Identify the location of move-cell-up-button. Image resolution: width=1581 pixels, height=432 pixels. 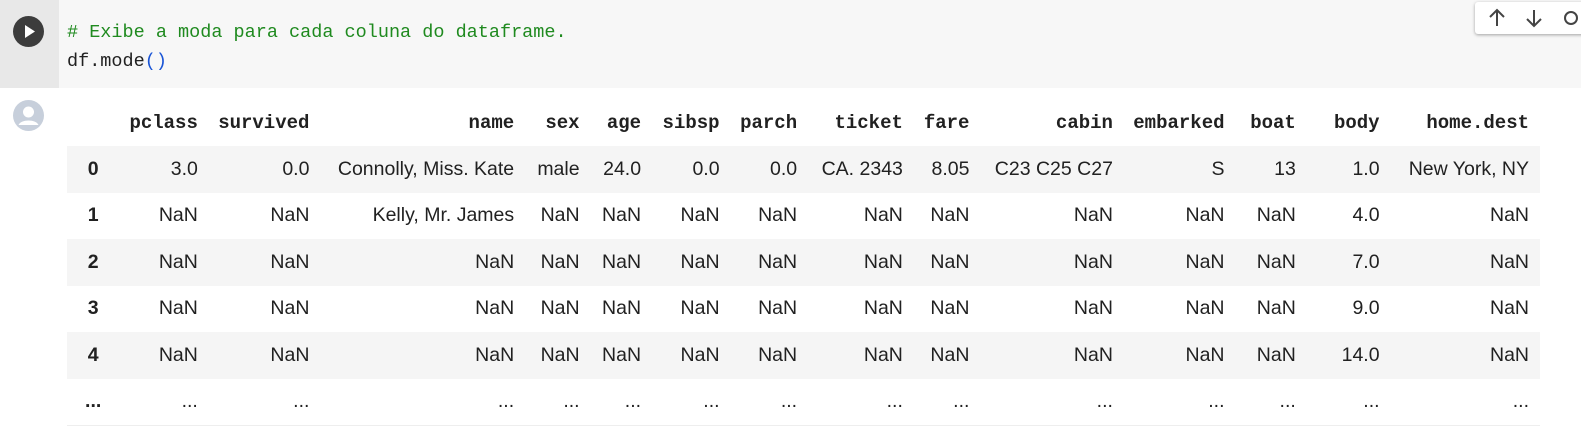
(1497, 18).